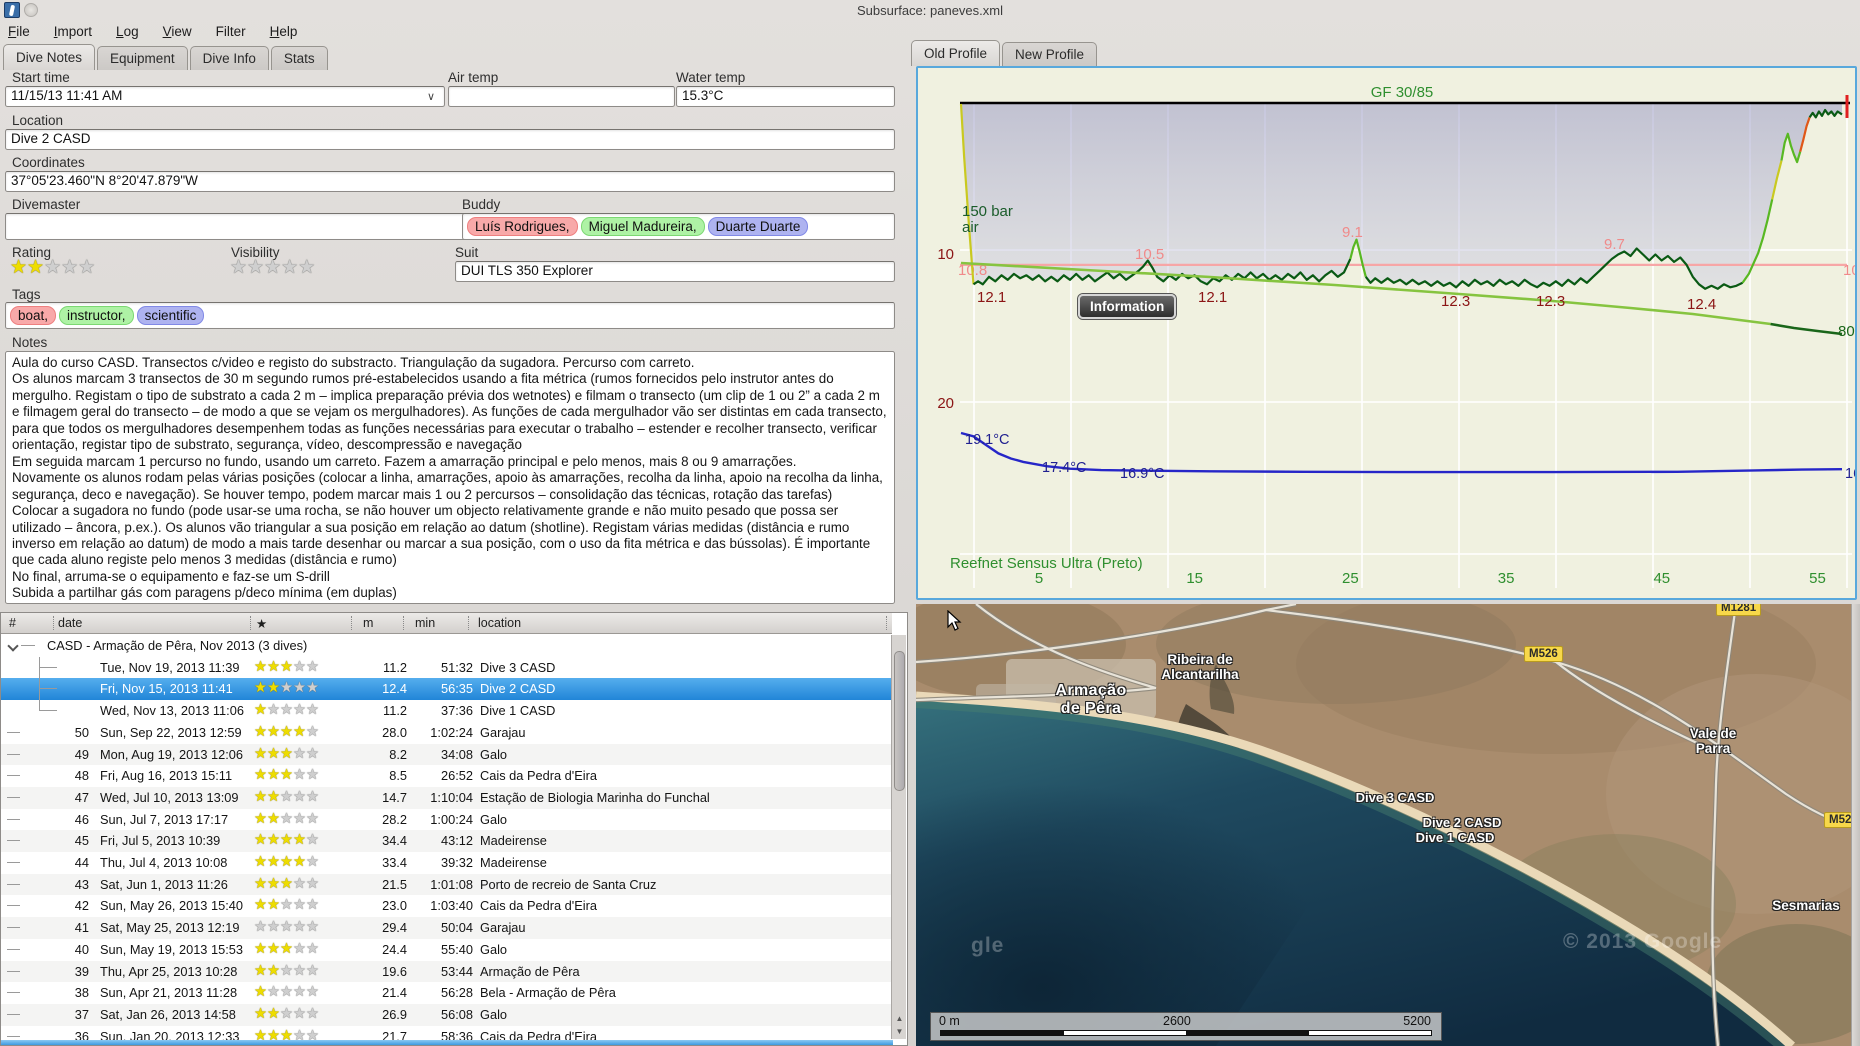 The width and height of the screenshot is (1860, 1046). What do you see at coordinates (13, 646) in the screenshot?
I see `collapse-arrow-icon` at bounding box center [13, 646].